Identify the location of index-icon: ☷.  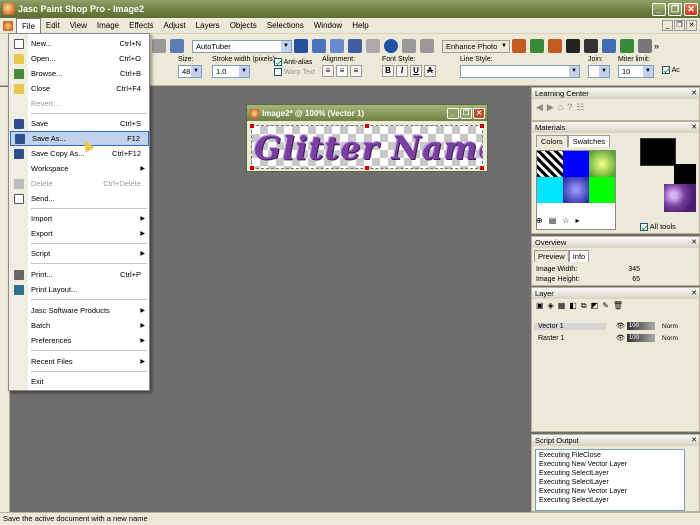
(580, 107).